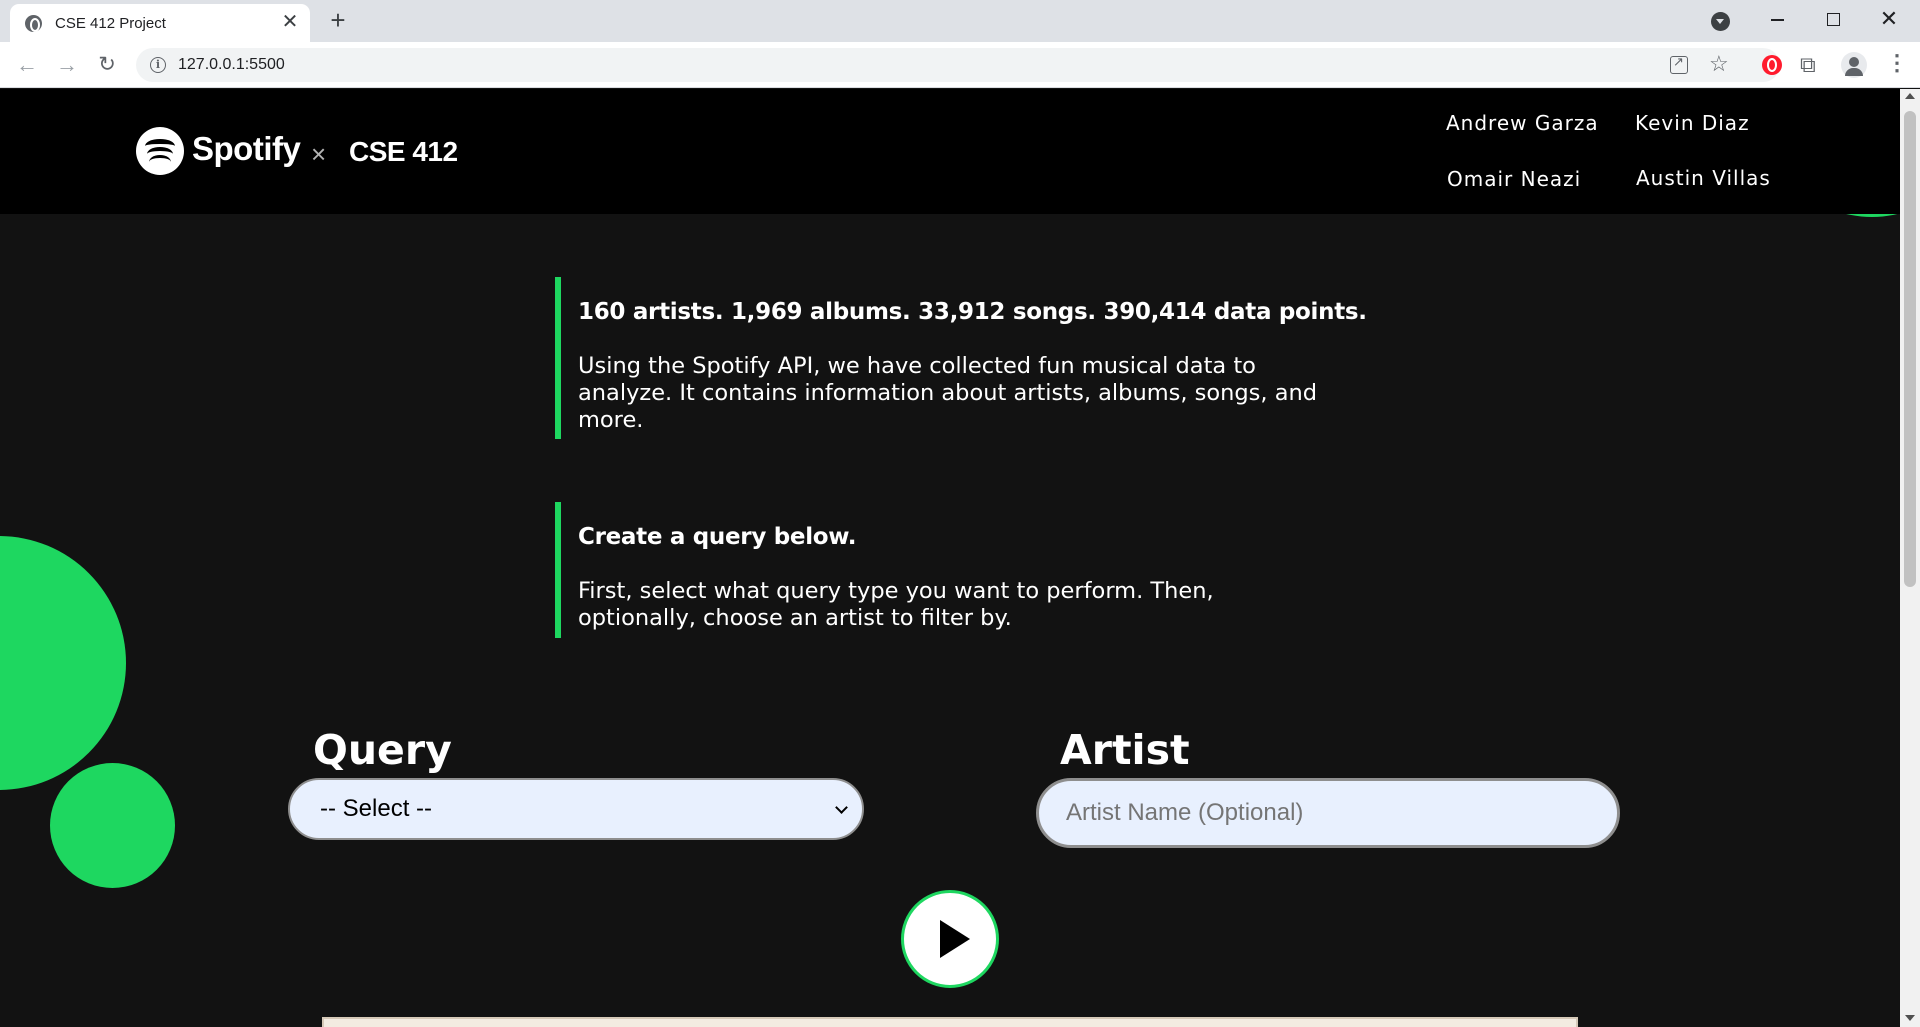 The width and height of the screenshot is (1920, 1027). Describe the element at coordinates (1720, 21) in the screenshot. I see `tab-search-icon` at that location.